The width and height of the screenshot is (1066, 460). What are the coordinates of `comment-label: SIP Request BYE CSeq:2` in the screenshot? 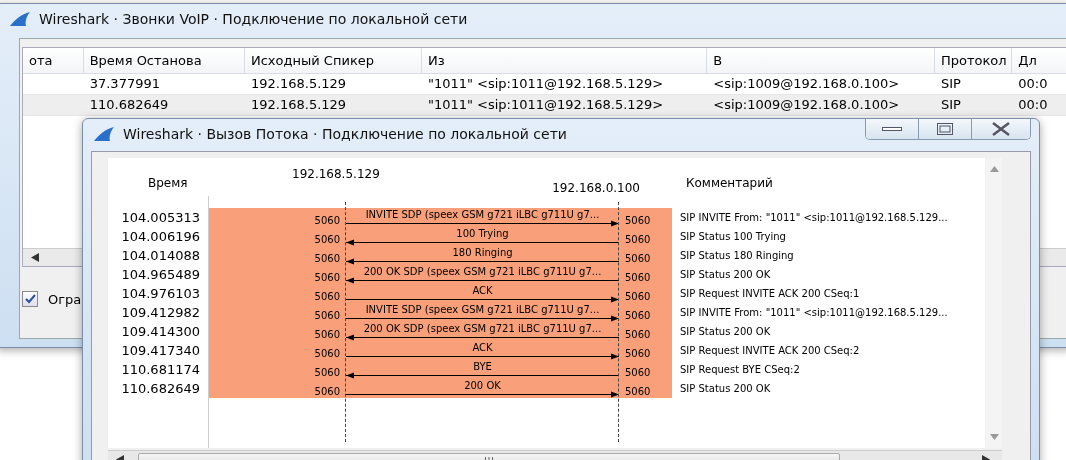 It's located at (740, 370).